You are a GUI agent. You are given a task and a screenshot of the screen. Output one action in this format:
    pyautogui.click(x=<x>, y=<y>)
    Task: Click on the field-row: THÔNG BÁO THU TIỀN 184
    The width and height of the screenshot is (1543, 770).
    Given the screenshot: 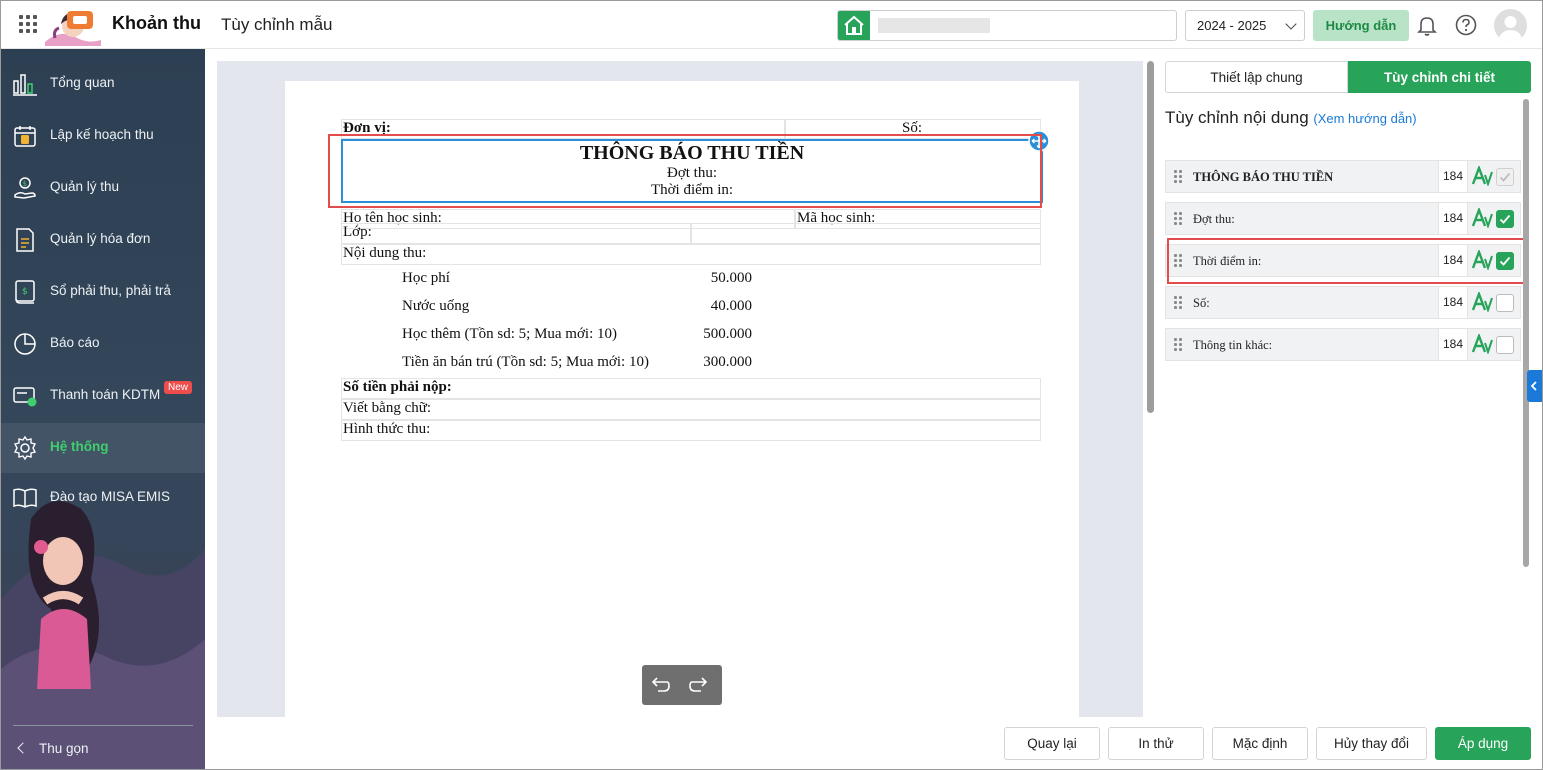 What is the action you would take?
    pyautogui.click(x=1343, y=176)
    